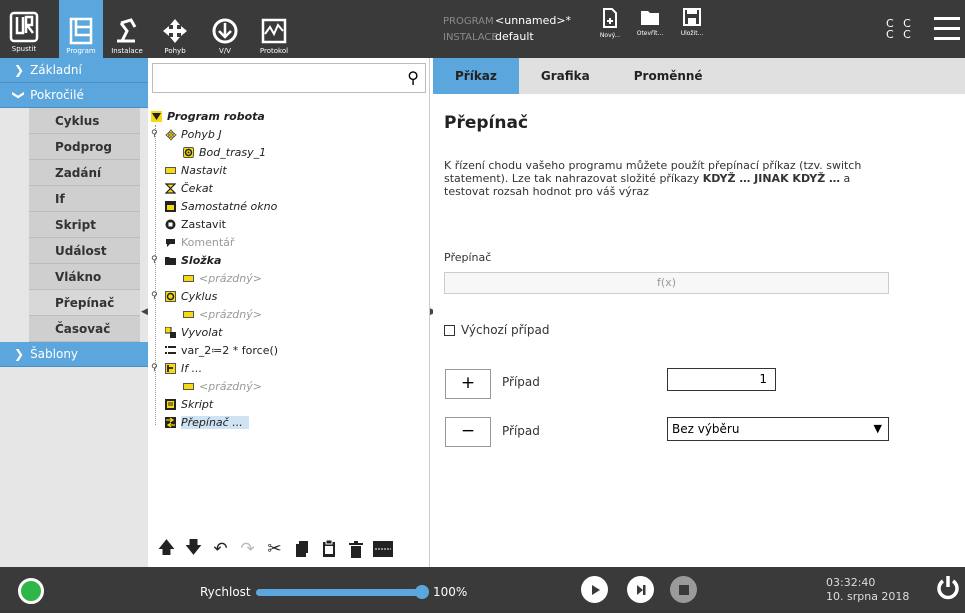  What do you see at coordinates (382, 549) in the screenshot?
I see `suppress-button` at bounding box center [382, 549].